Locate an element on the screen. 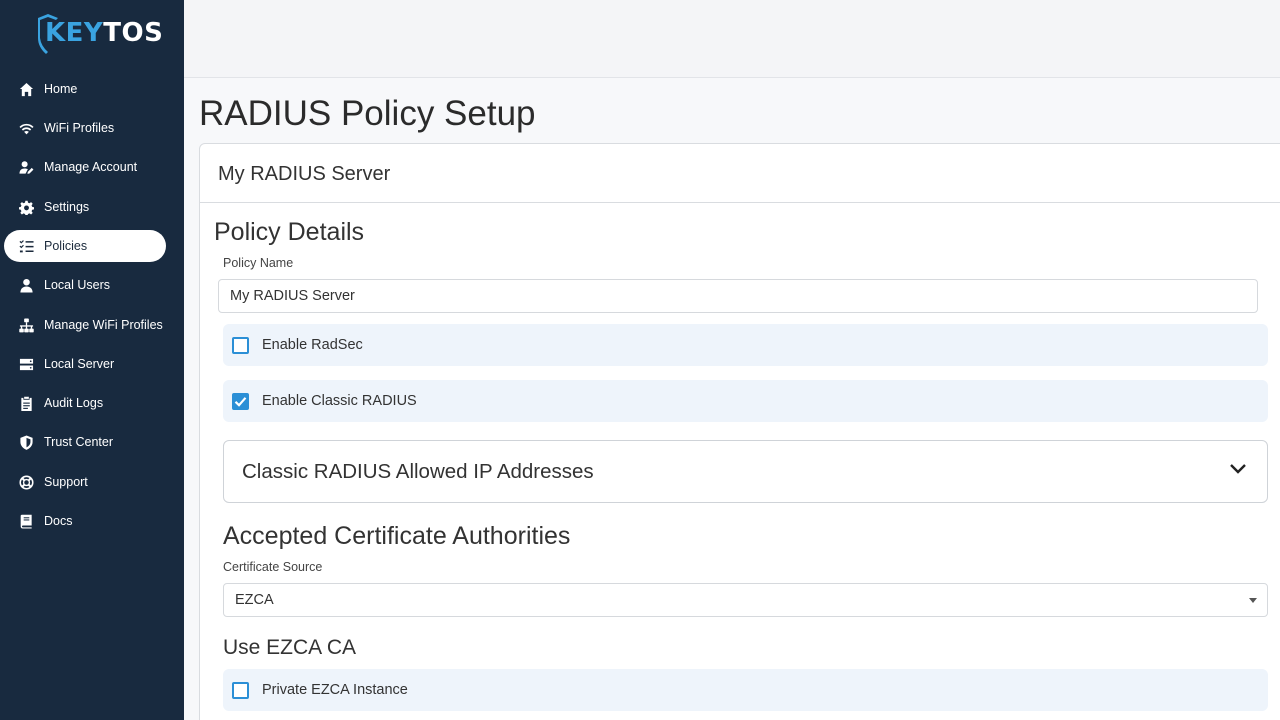 This screenshot has height=720, width=1280. enable-radsec-label: Enable RadSec is located at coordinates (312, 345).